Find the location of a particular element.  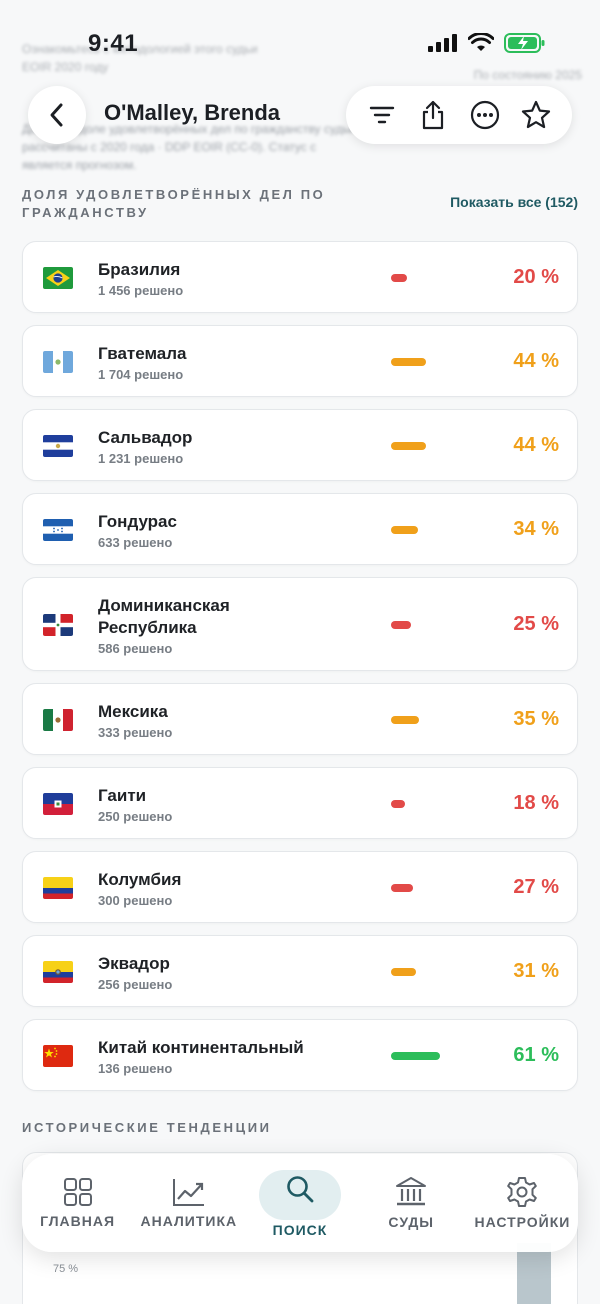

flag-mexico-icon is located at coordinates (58, 720).